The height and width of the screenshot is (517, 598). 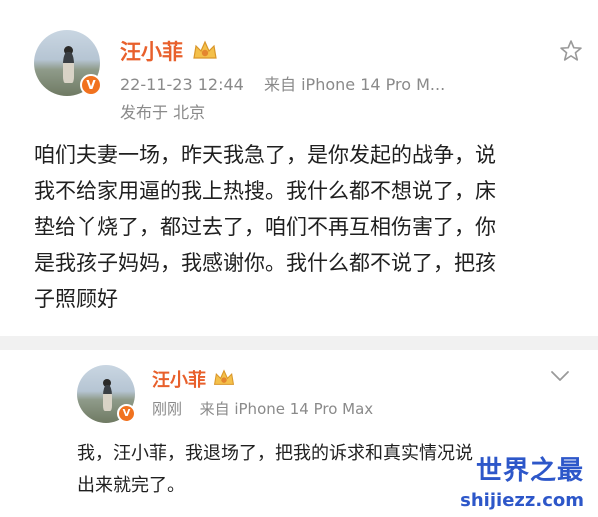 I want to click on watermark-site: shijiezz.com, so click(x=522, y=500).